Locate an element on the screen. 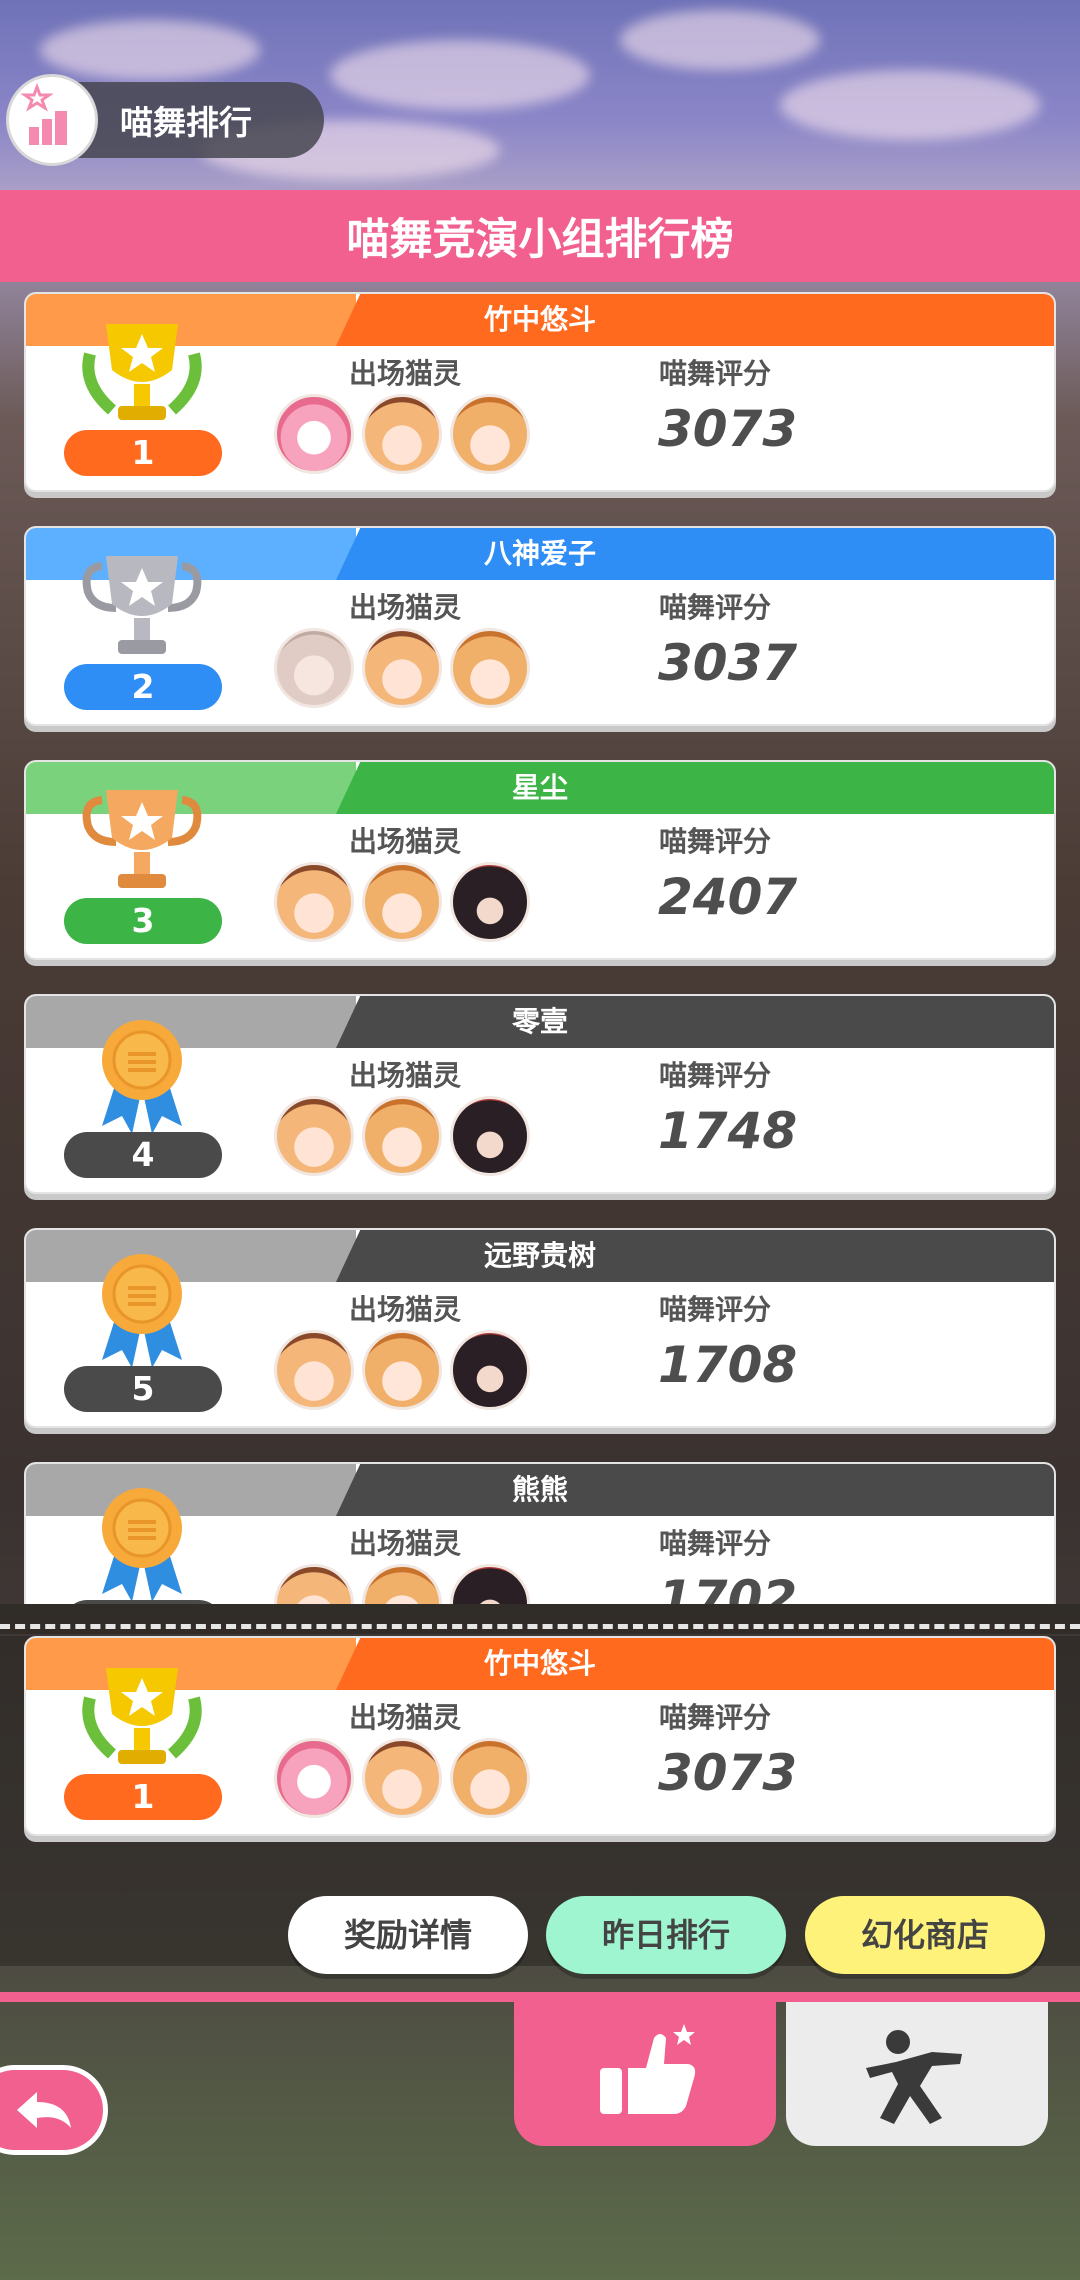  transform-shop-button: 幻化商店 is located at coordinates (925, 1935).